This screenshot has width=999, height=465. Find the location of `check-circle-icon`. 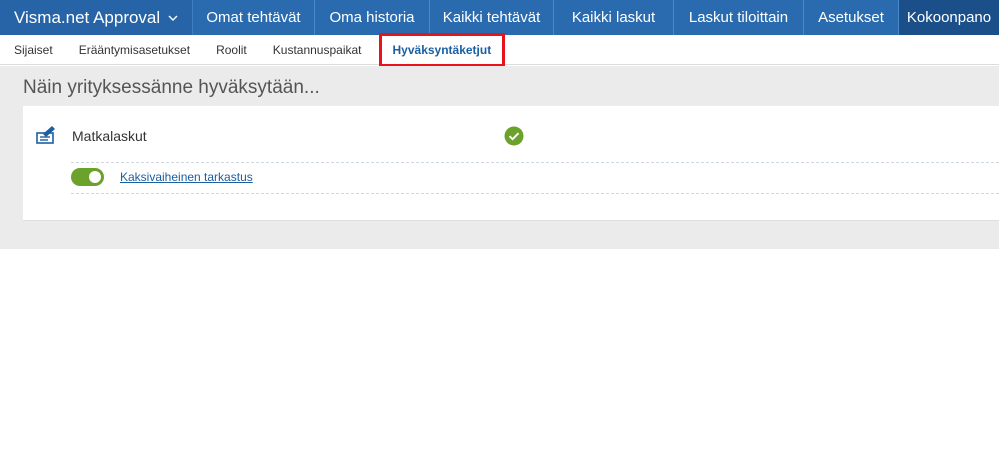

check-circle-icon is located at coordinates (514, 136).